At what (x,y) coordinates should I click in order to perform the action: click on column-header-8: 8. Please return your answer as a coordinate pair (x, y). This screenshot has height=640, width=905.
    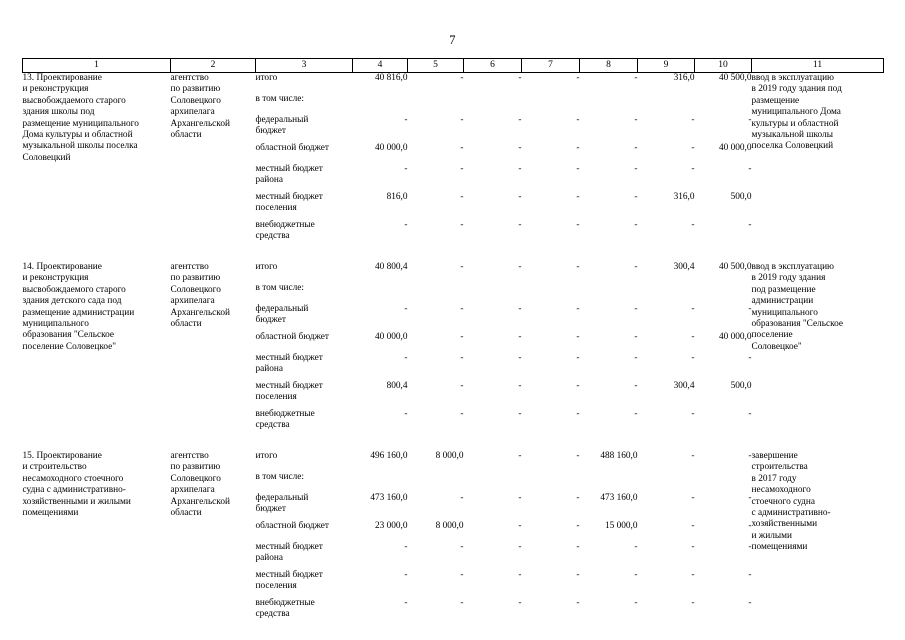
    Looking at the image, I should click on (608, 65).